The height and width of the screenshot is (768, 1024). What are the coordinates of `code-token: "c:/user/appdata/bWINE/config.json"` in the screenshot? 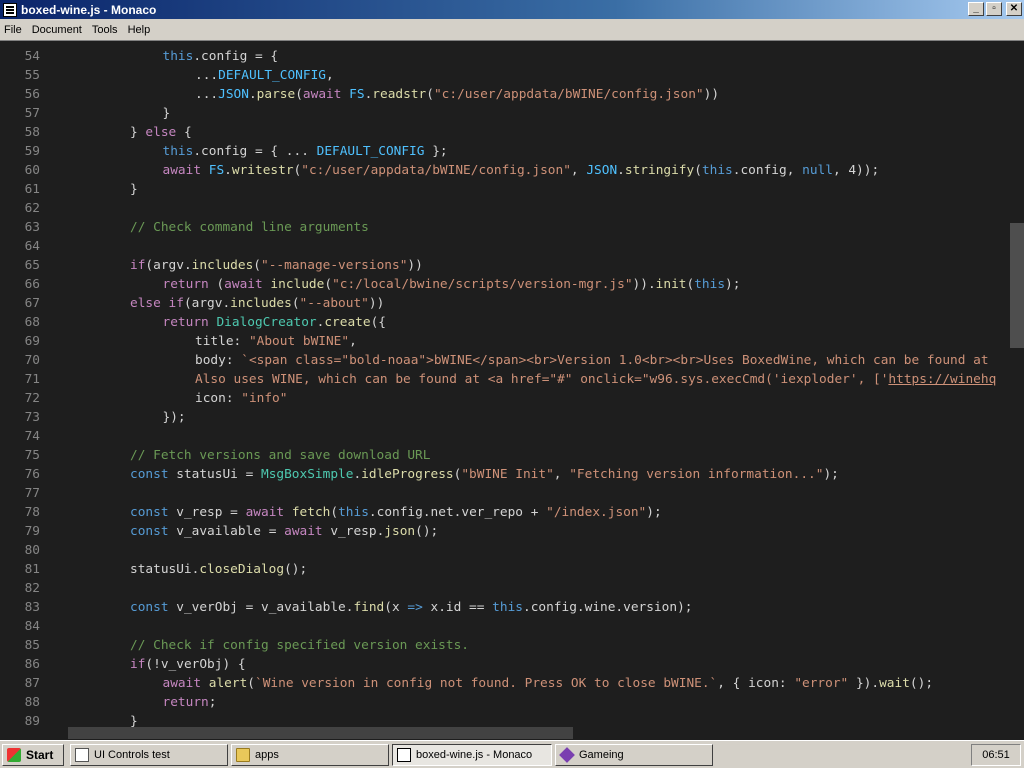 It's located at (436, 170).